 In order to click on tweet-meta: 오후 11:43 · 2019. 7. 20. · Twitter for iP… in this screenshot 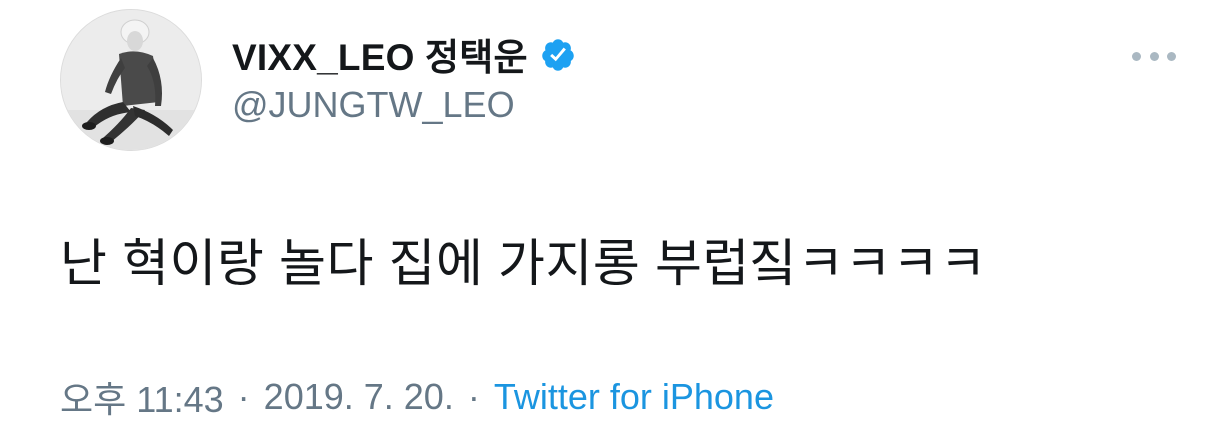, I will do `click(417, 397)`.